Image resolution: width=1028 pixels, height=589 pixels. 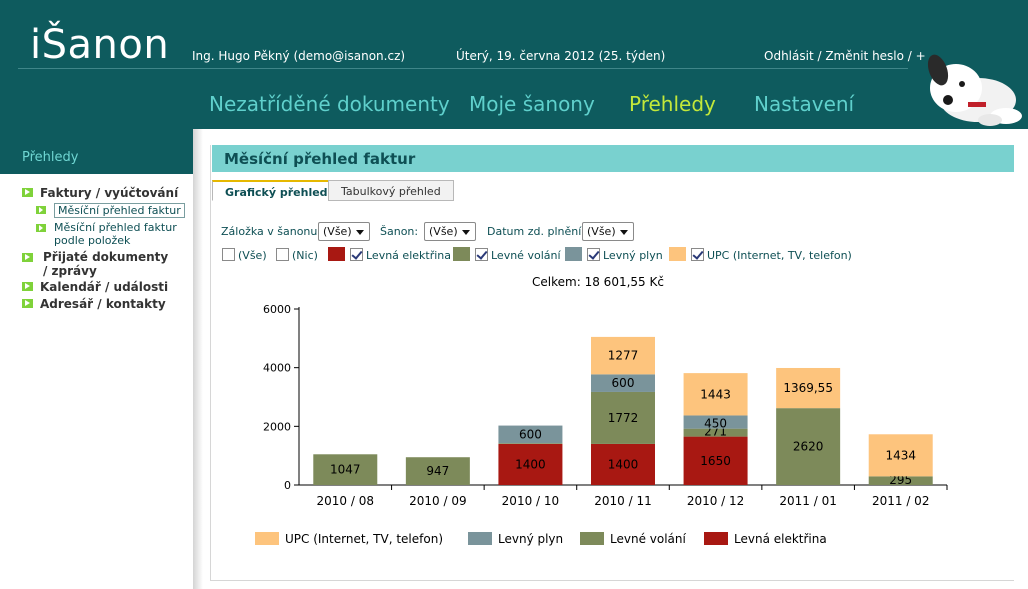 I want to click on data-label: 2620, so click(x=808, y=447).